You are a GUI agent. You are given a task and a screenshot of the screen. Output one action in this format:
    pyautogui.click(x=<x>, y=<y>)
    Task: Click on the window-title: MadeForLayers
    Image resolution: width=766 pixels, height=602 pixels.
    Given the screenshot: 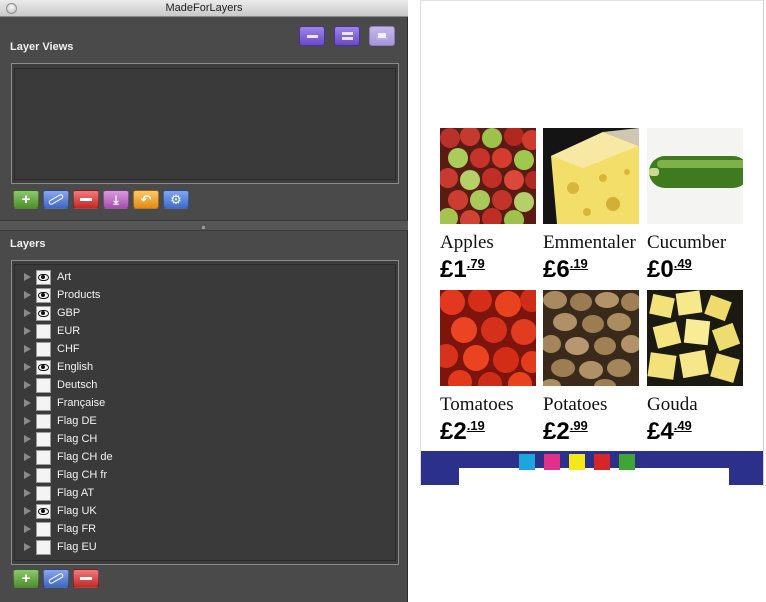 What is the action you would take?
    pyautogui.click(x=204, y=8)
    